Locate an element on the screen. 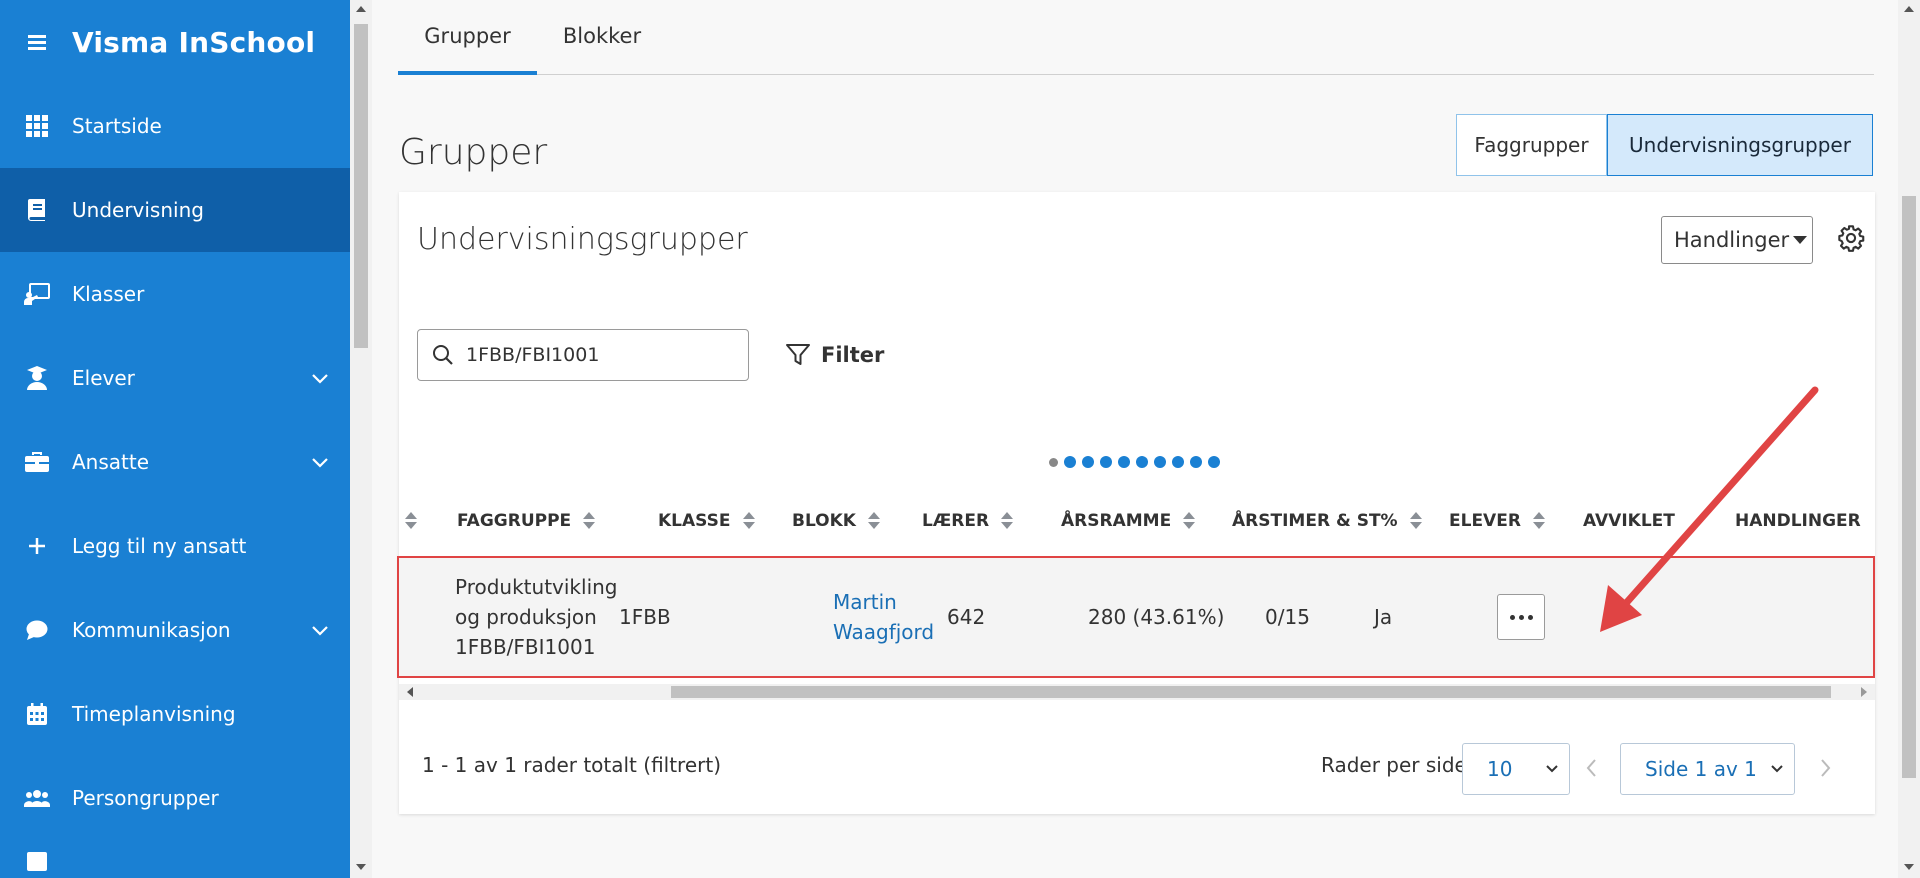  column-header-blokk: BLOKK is located at coordinates (836, 521).